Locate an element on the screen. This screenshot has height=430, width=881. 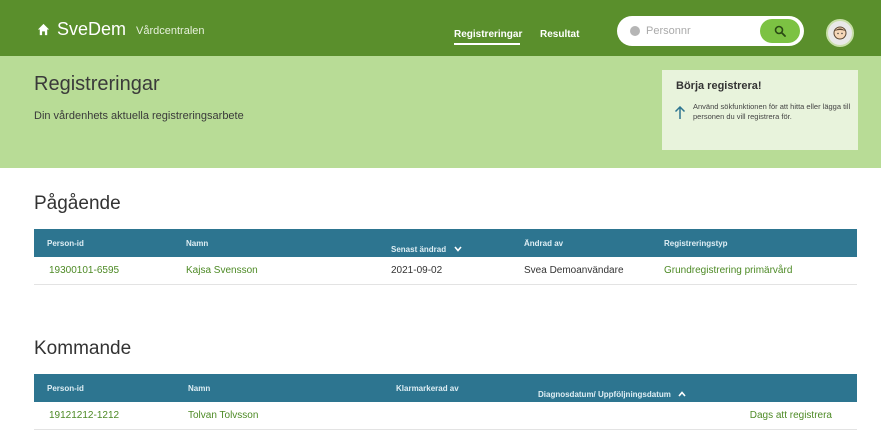
column-header-senast-andrad: Senast ändrad is located at coordinates (419, 249).